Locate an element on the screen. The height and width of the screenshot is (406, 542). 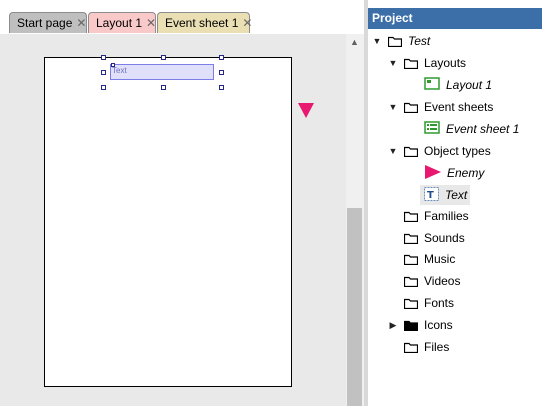
tree-item-families: Families is located at coordinates (433, 216).